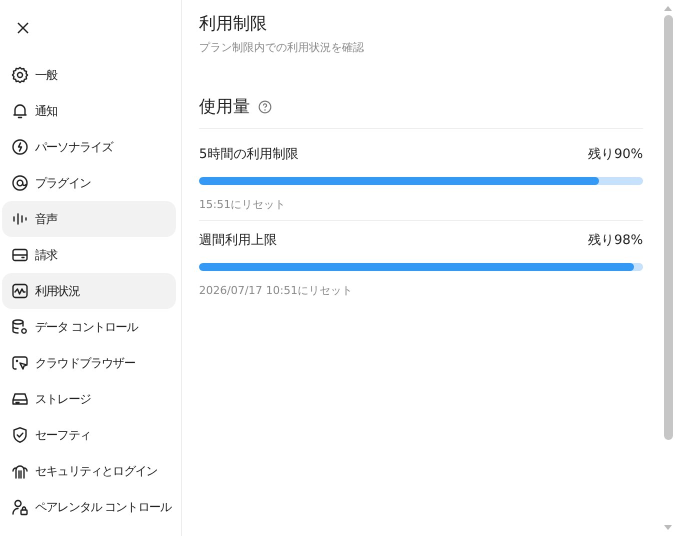  Describe the element at coordinates (20, 291) in the screenshot. I see `chart-icon` at that location.